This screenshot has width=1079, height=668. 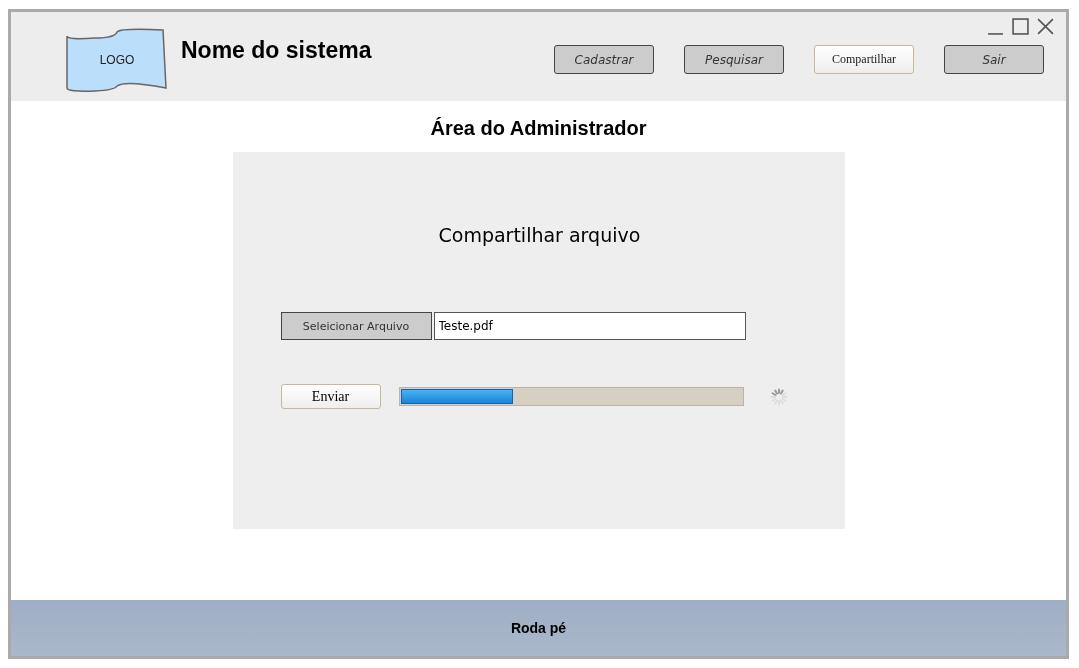 I want to click on send-button: Enviar, so click(x=330, y=396).